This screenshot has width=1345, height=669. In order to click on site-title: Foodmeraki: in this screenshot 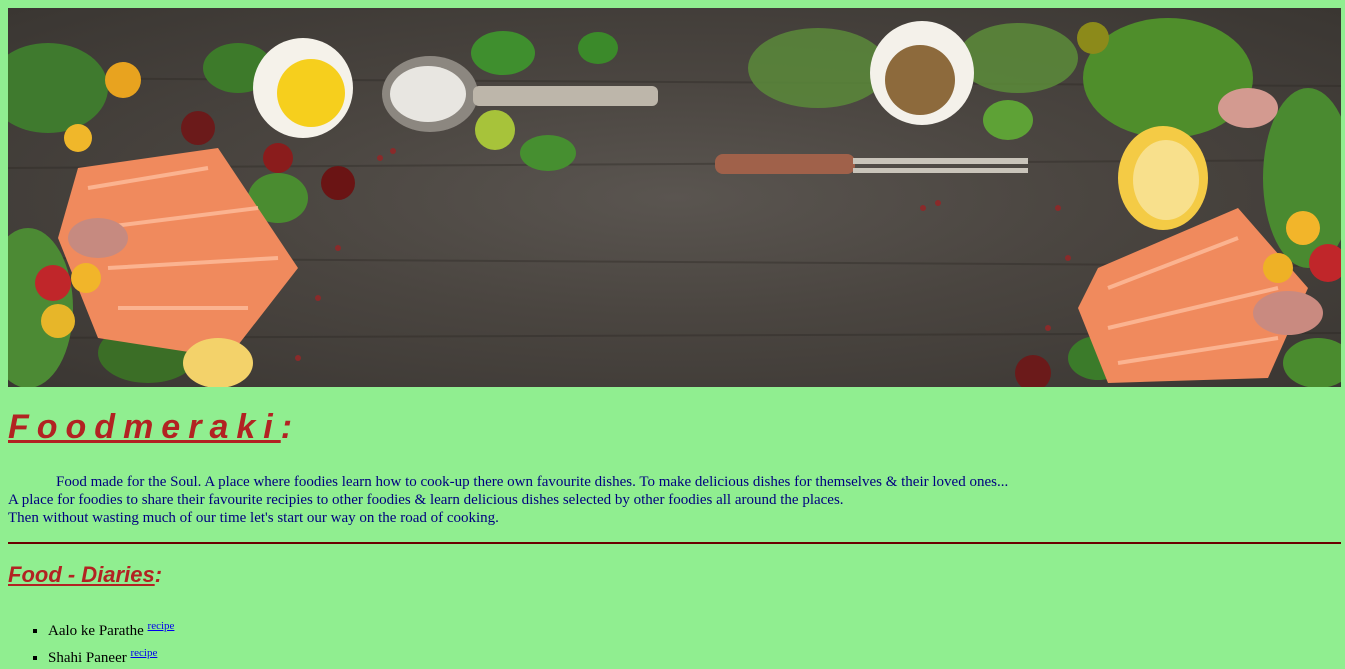, I will do `click(150, 427)`.